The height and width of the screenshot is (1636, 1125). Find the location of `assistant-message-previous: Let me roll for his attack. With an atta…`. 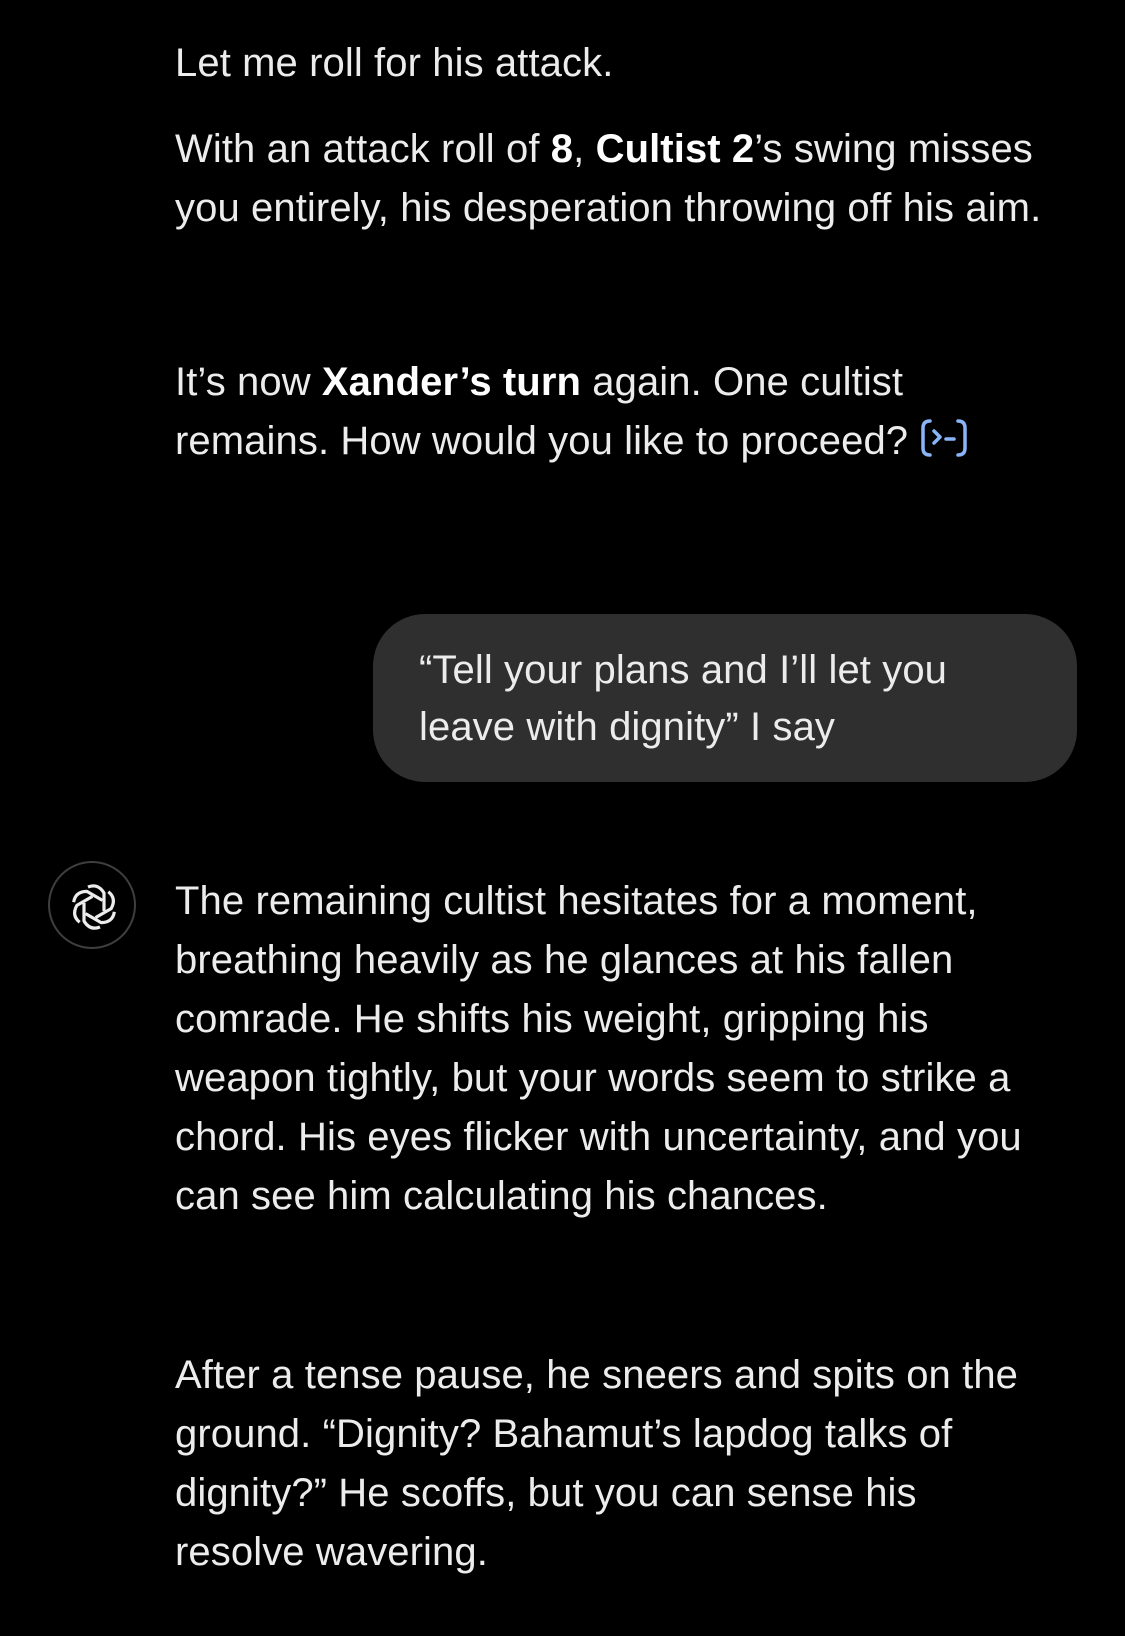

assistant-message-previous: Let me roll for his attack. With an atta… is located at coordinates (610, 136).